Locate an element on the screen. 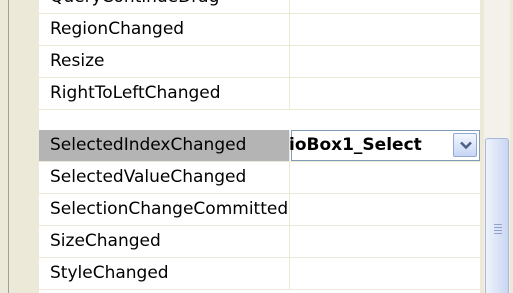  event-row: RightToLeftChanged is located at coordinates (259, 94).